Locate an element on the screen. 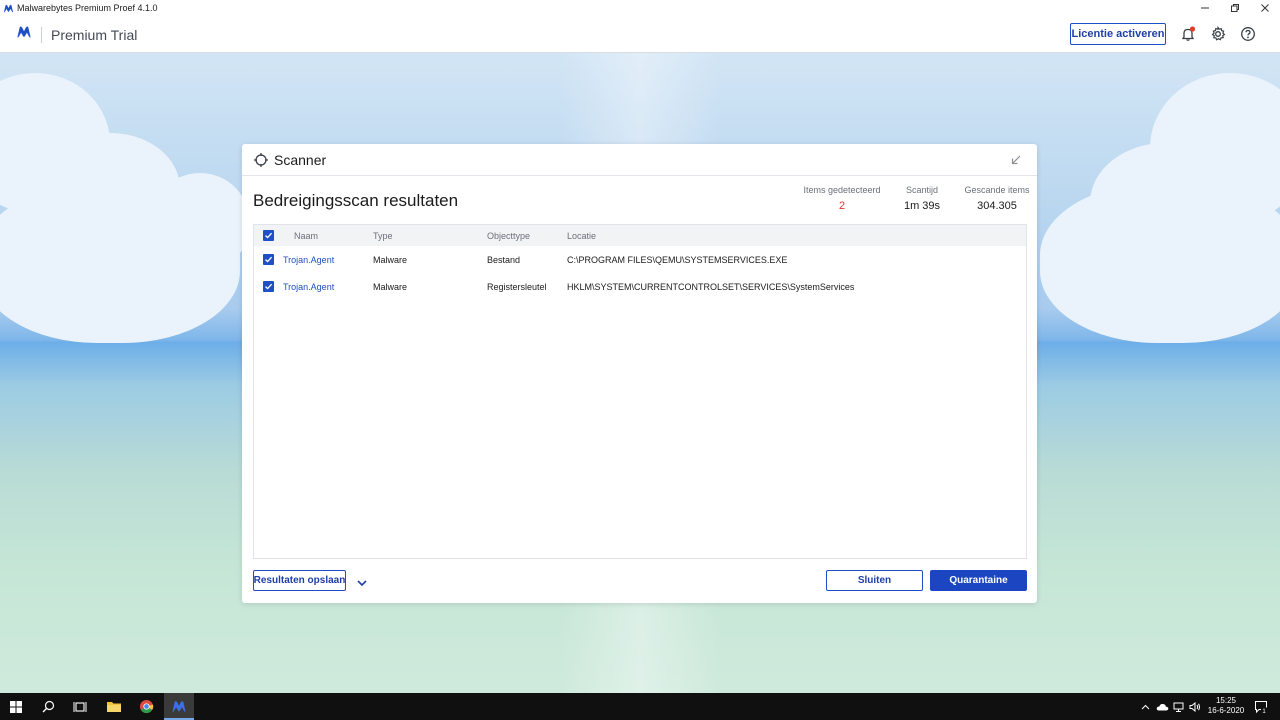 This screenshot has width=1280, height=720. brand: Premium Trial is located at coordinates (76, 34).